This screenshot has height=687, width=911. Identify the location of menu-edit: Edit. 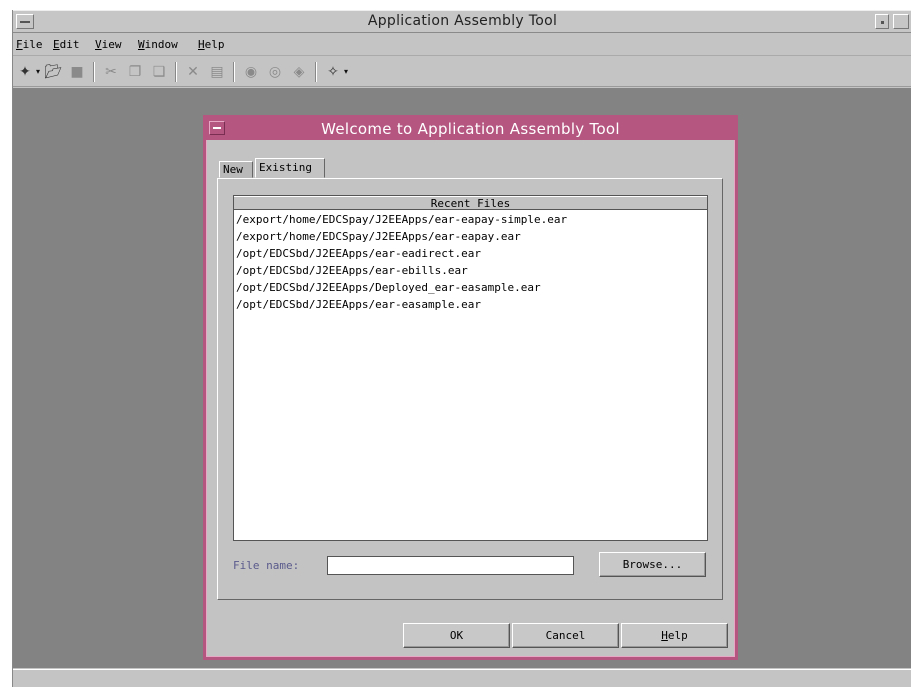
(66, 44).